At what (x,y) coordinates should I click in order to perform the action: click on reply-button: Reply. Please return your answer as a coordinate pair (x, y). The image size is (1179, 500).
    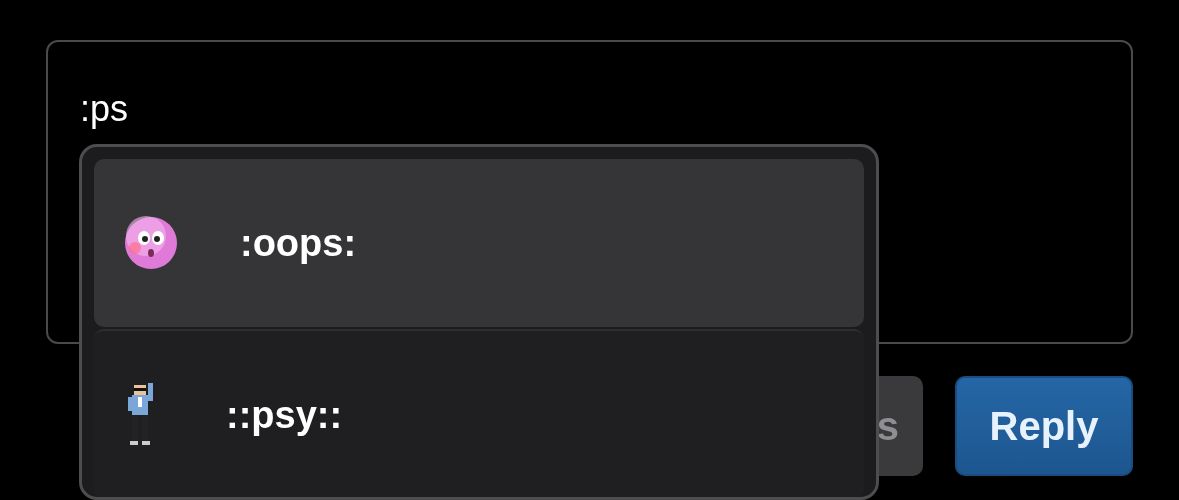
    Looking at the image, I should click on (1044, 426).